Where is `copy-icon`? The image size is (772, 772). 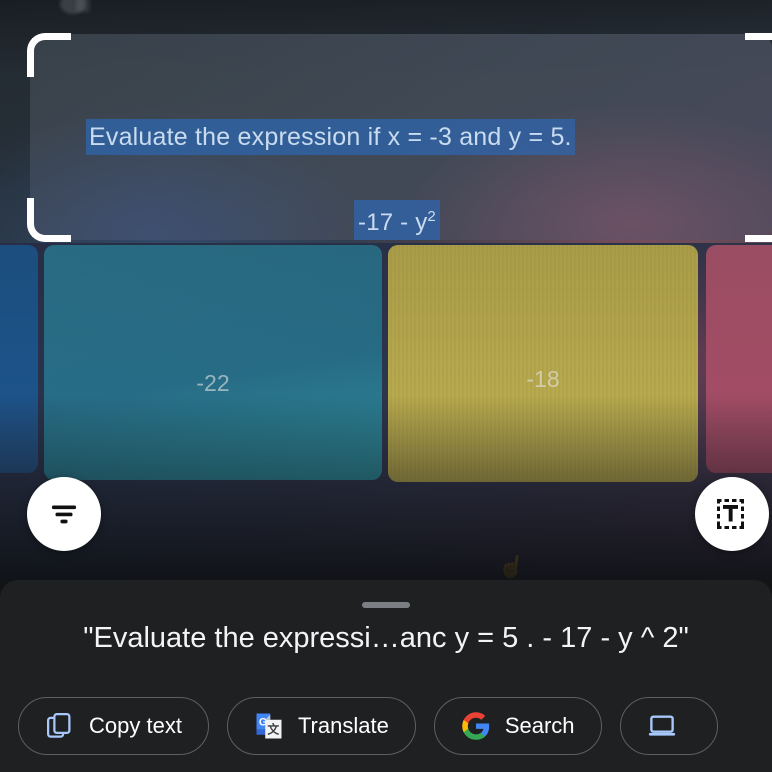 copy-icon is located at coordinates (59, 725).